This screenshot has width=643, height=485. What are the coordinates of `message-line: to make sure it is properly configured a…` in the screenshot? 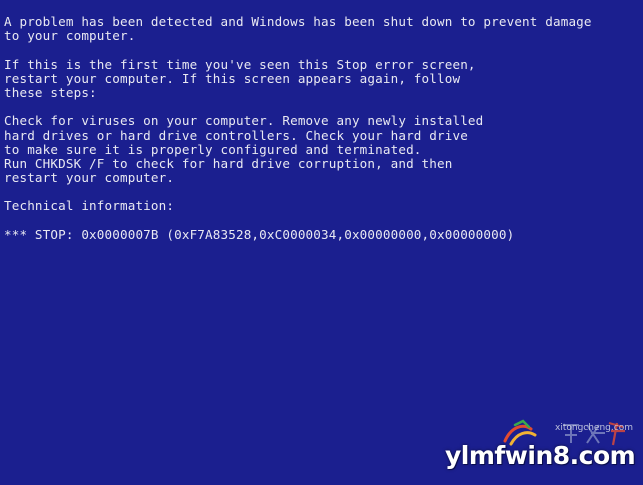 It's located at (213, 149).